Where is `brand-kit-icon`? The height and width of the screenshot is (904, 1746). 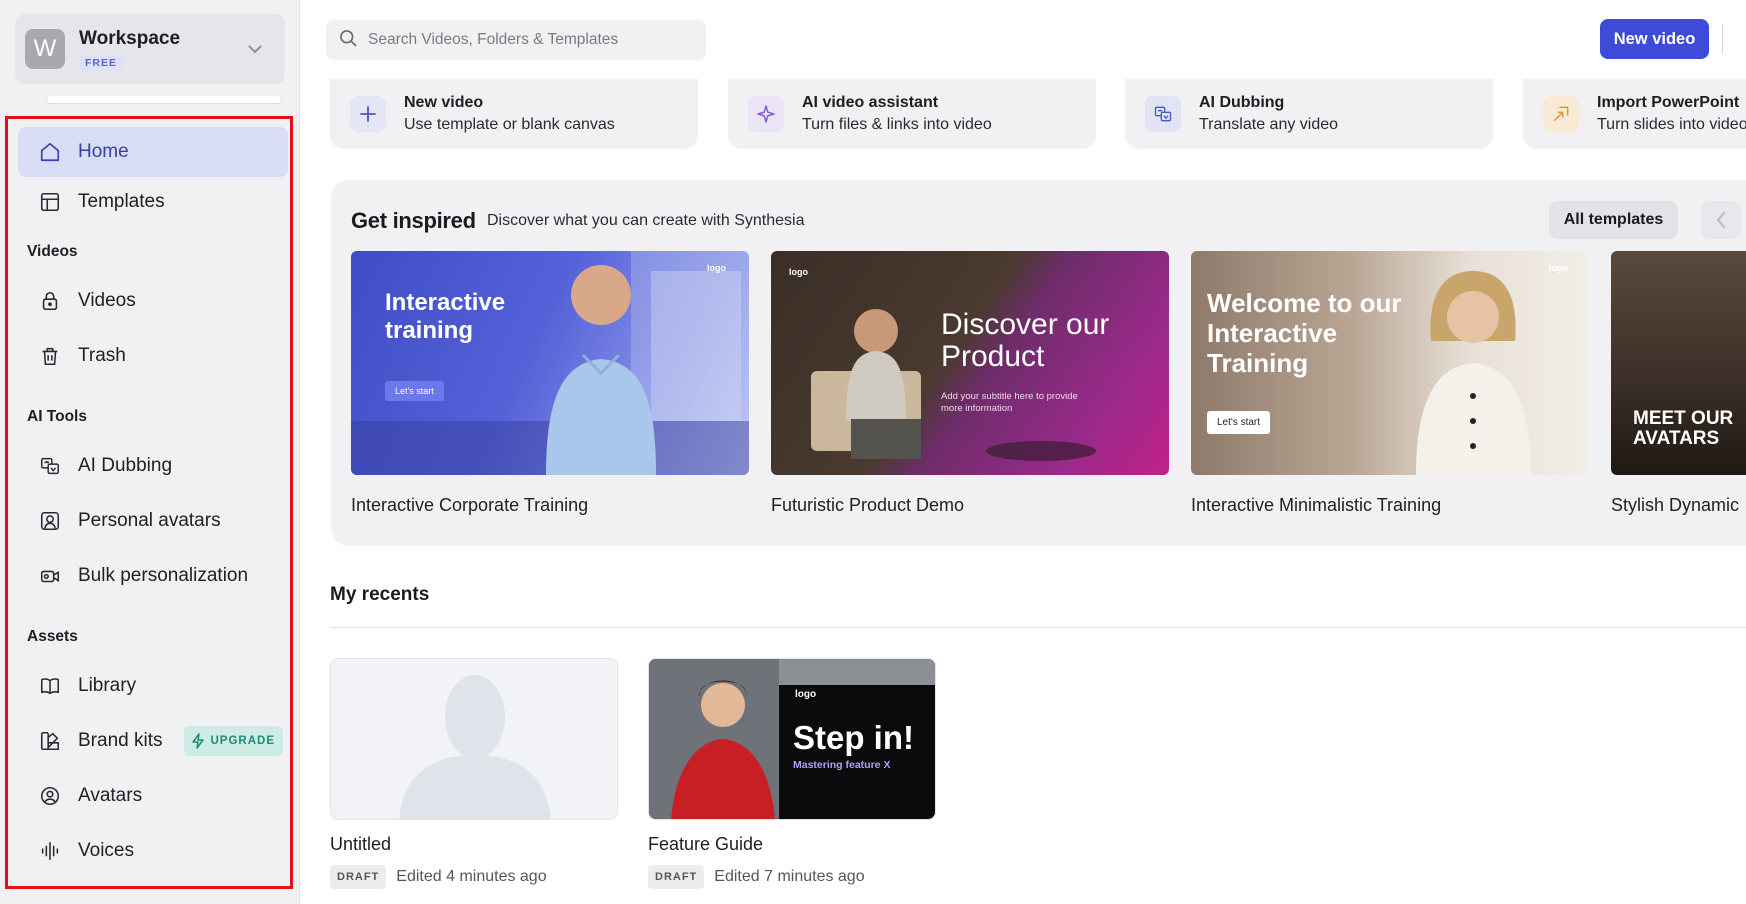 brand-kit-icon is located at coordinates (50, 741).